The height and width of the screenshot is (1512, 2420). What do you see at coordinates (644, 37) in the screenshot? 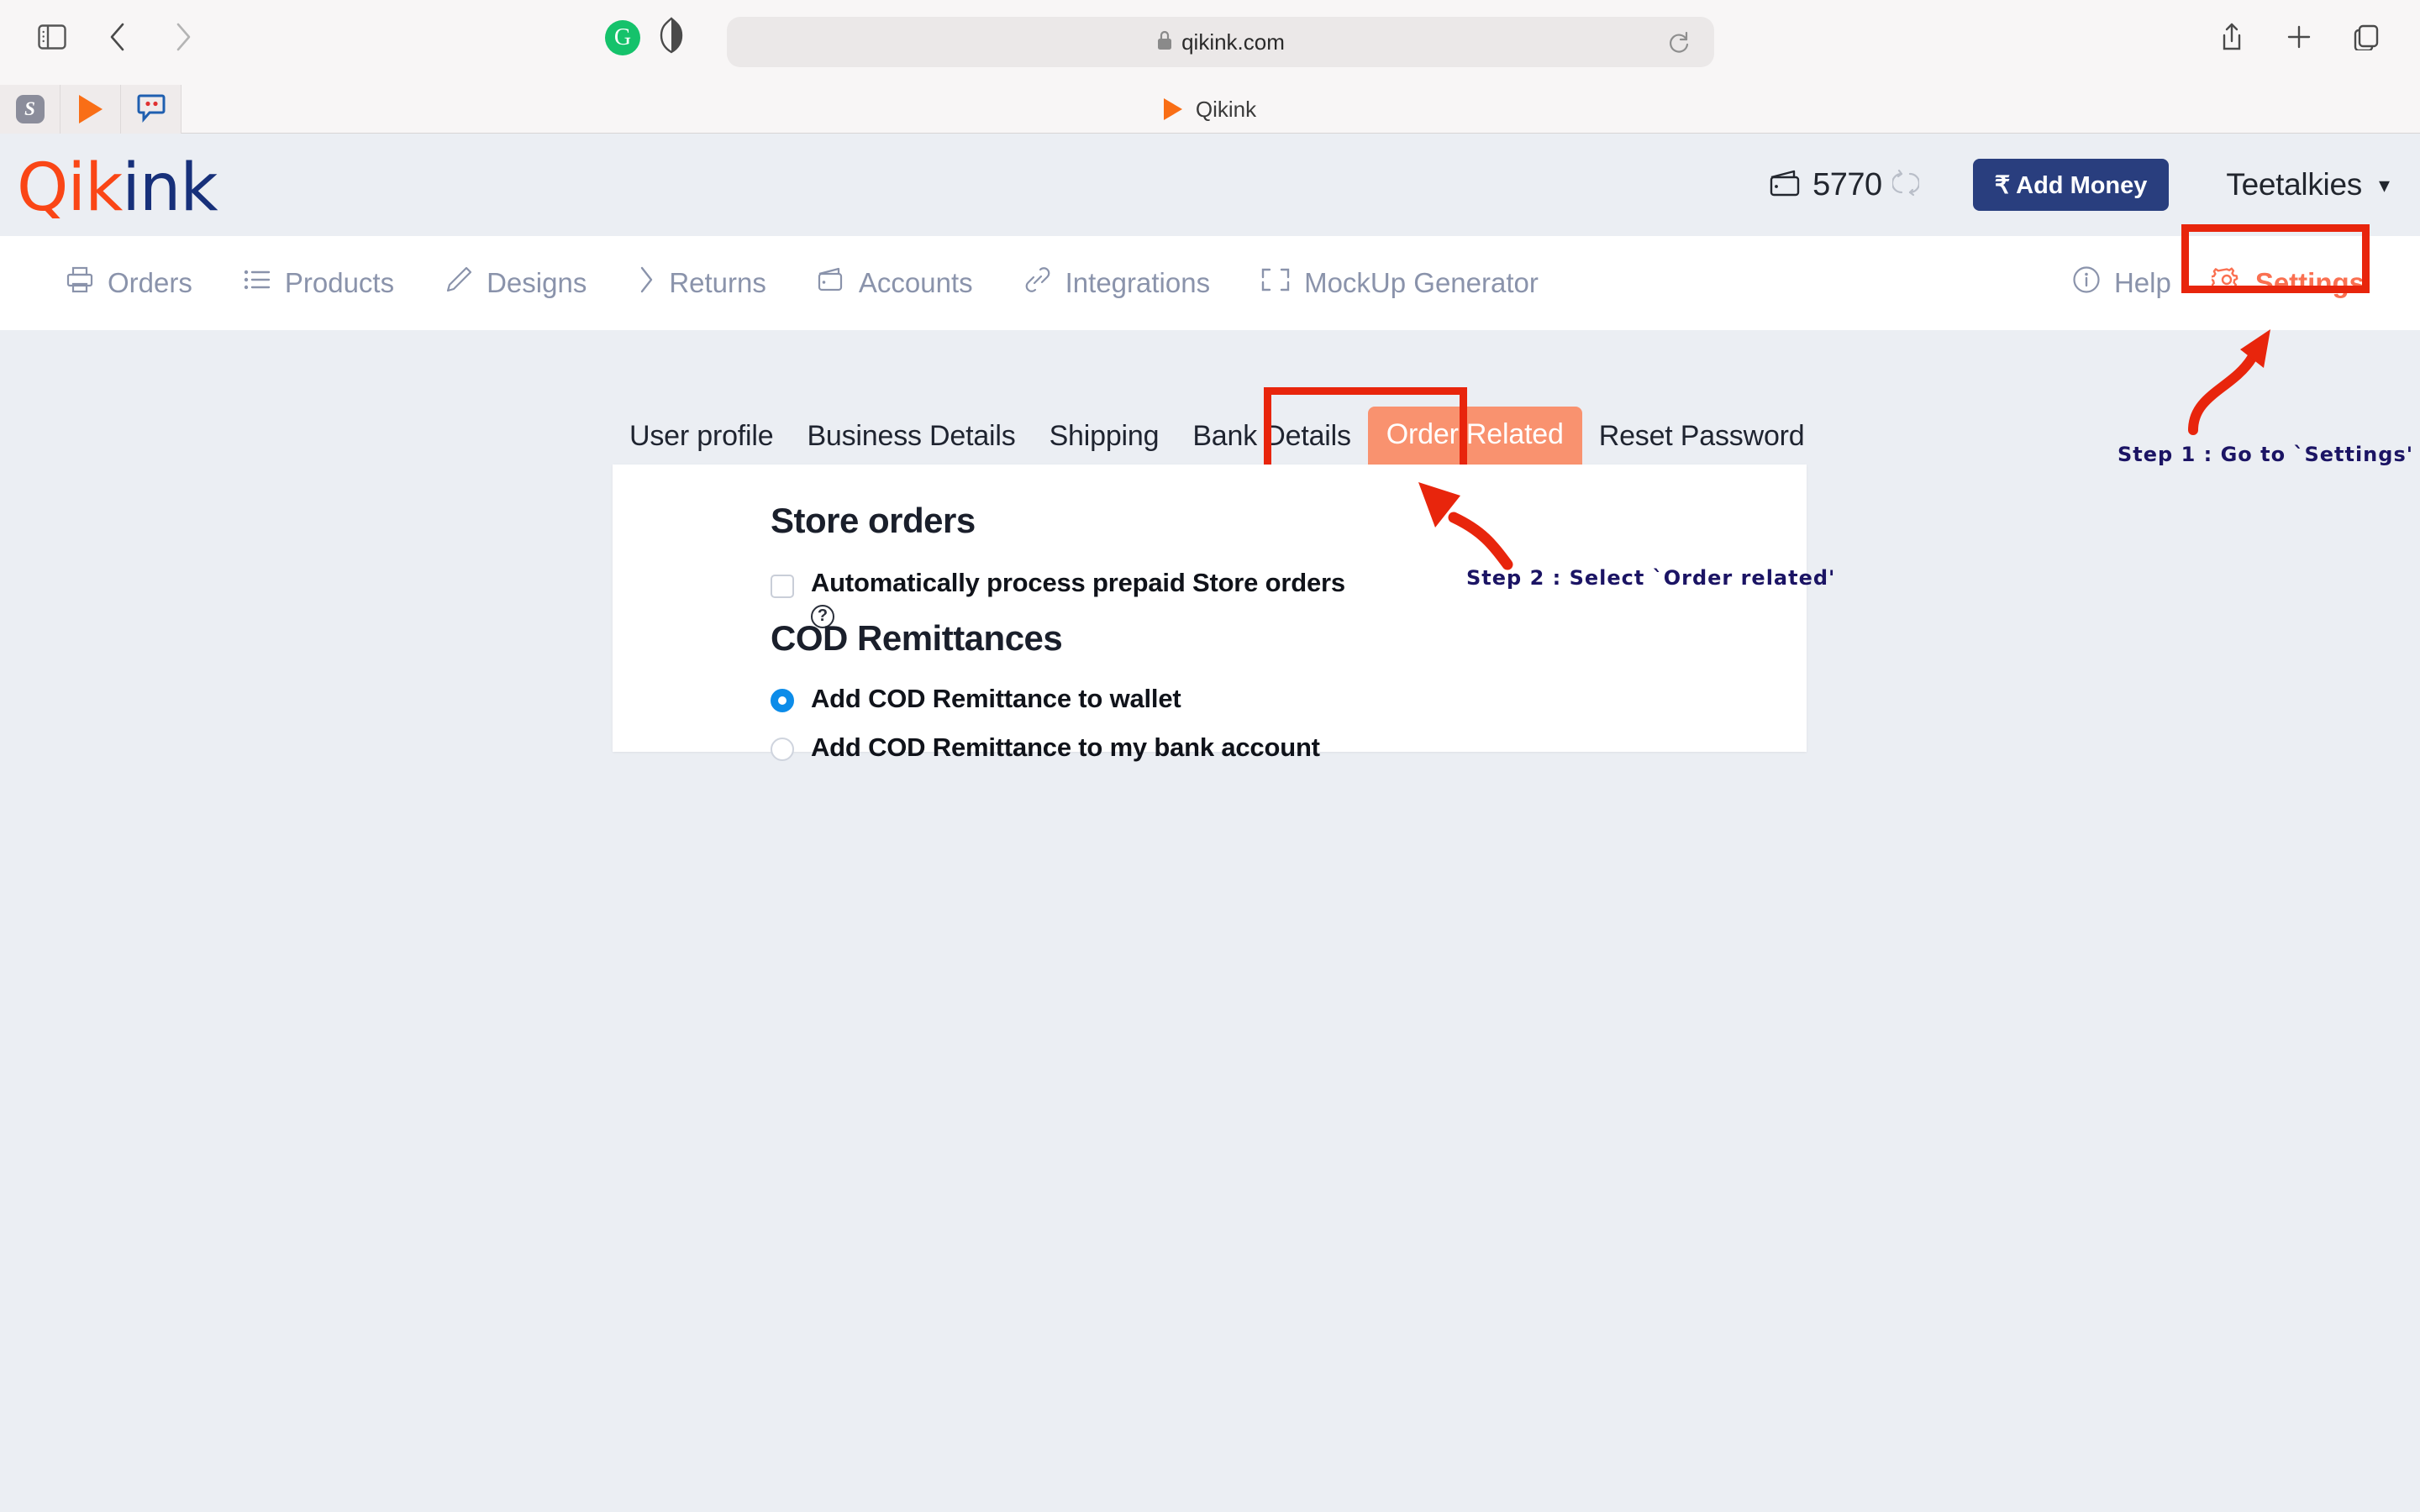
I see `browser-extension-icons: G` at bounding box center [644, 37].